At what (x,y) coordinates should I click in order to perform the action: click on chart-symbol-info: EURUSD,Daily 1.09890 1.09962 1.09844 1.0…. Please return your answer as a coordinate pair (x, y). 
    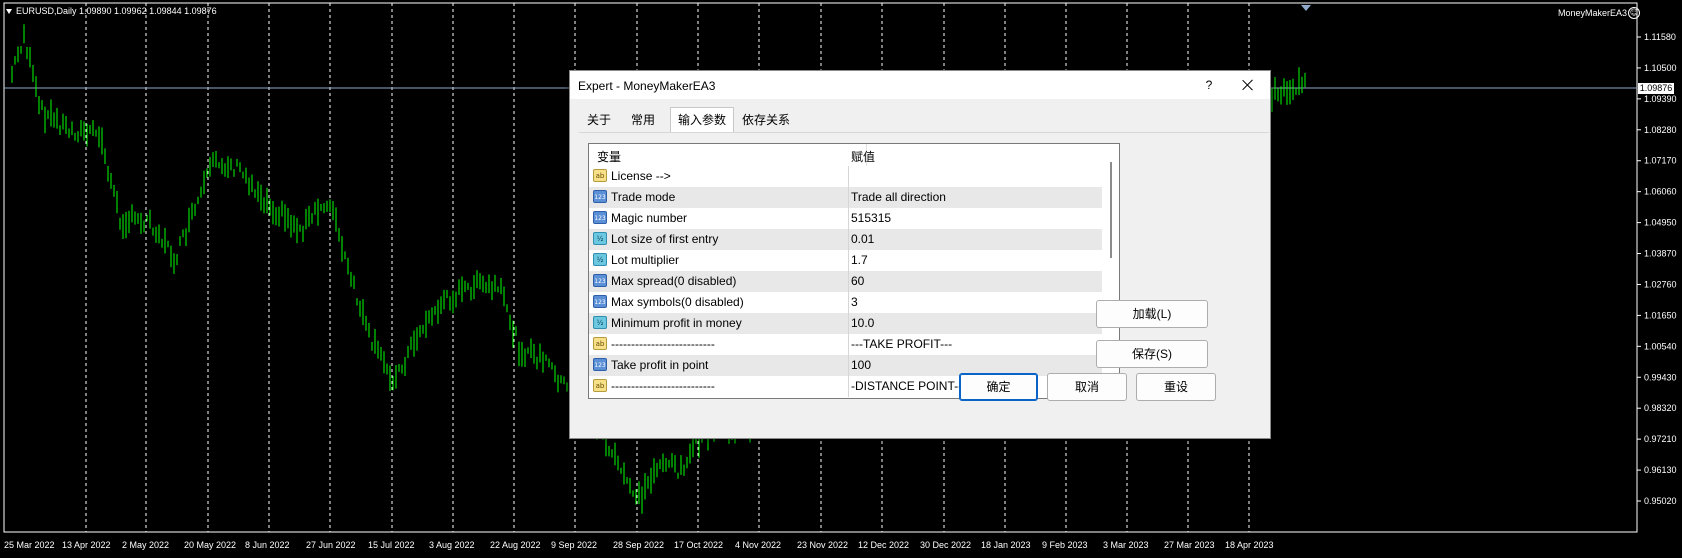
    Looking at the image, I should click on (111, 11).